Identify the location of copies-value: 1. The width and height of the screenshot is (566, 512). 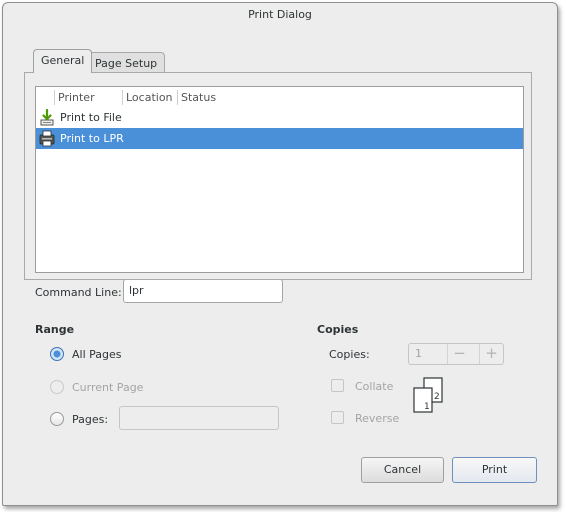
(418, 354).